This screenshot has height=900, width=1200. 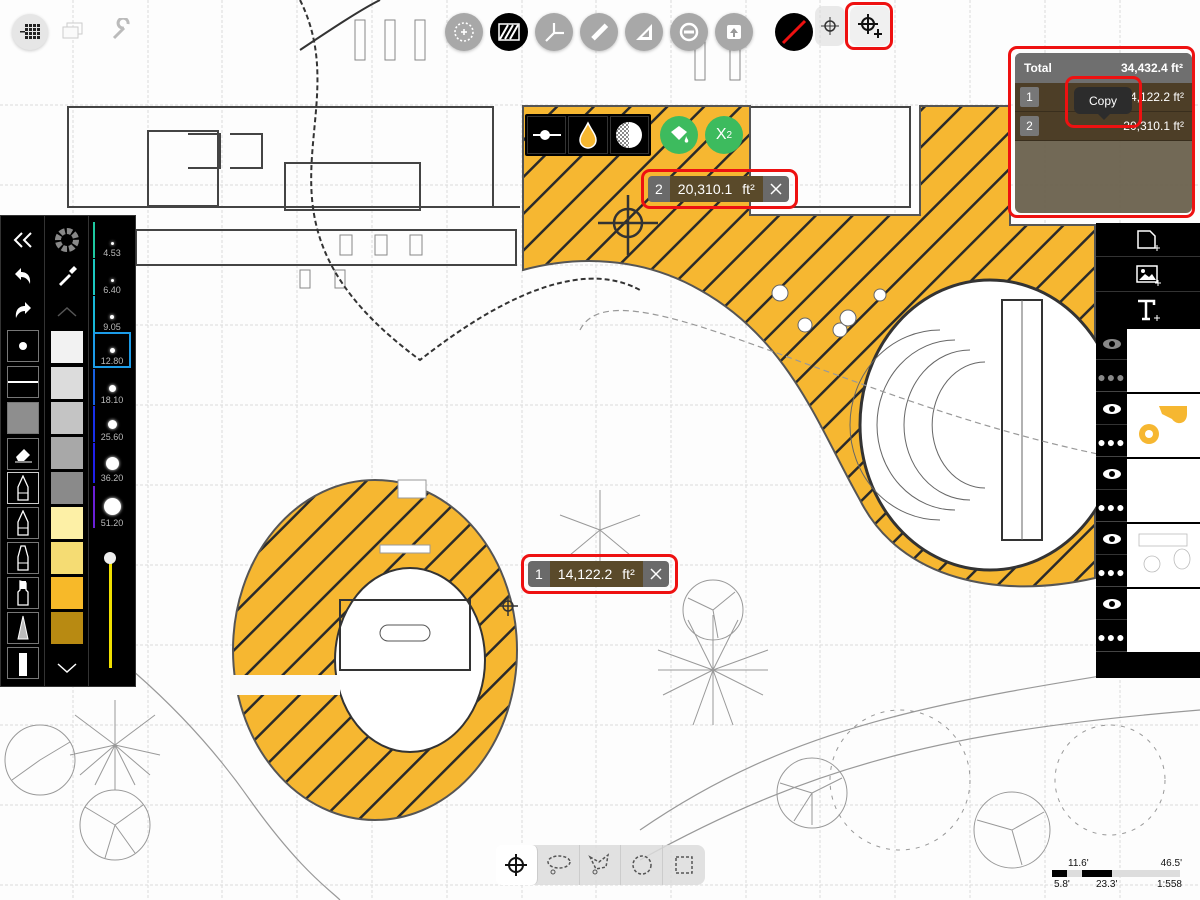 What do you see at coordinates (23, 346) in the screenshot?
I see `tool-point` at bounding box center [23, 346].